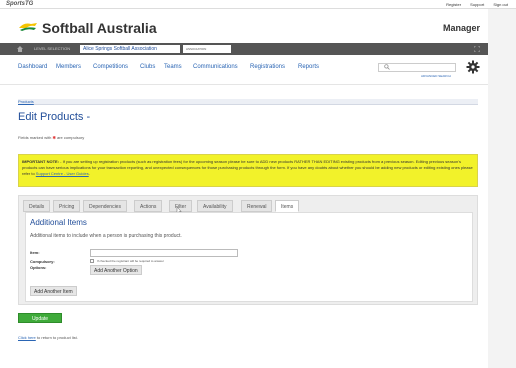 The image size is (516, 368). Describe the element at coordinates (54, 117) in the screenshot. I see `page-title: Edit Products -` at that location.